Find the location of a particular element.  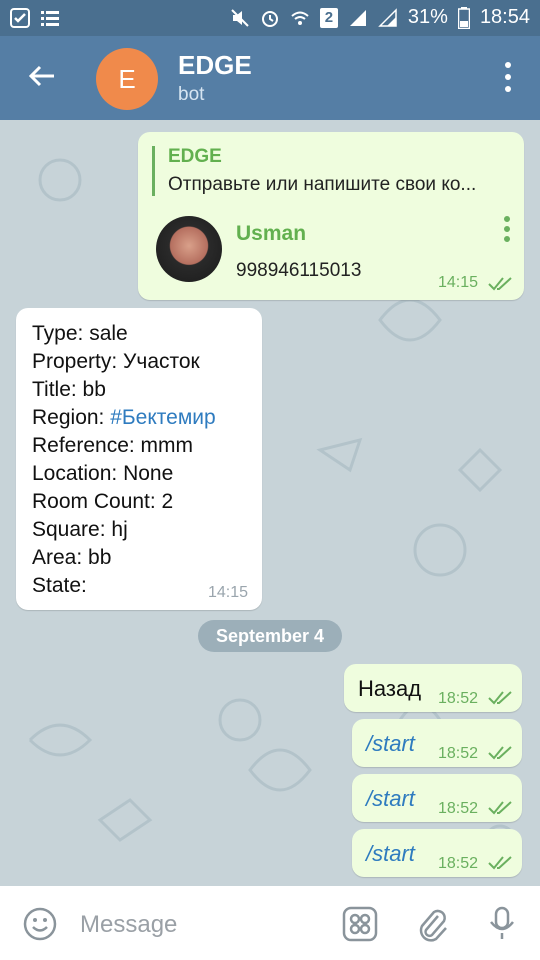

info-line-location: Location: None is located at coordinates (103, 473).